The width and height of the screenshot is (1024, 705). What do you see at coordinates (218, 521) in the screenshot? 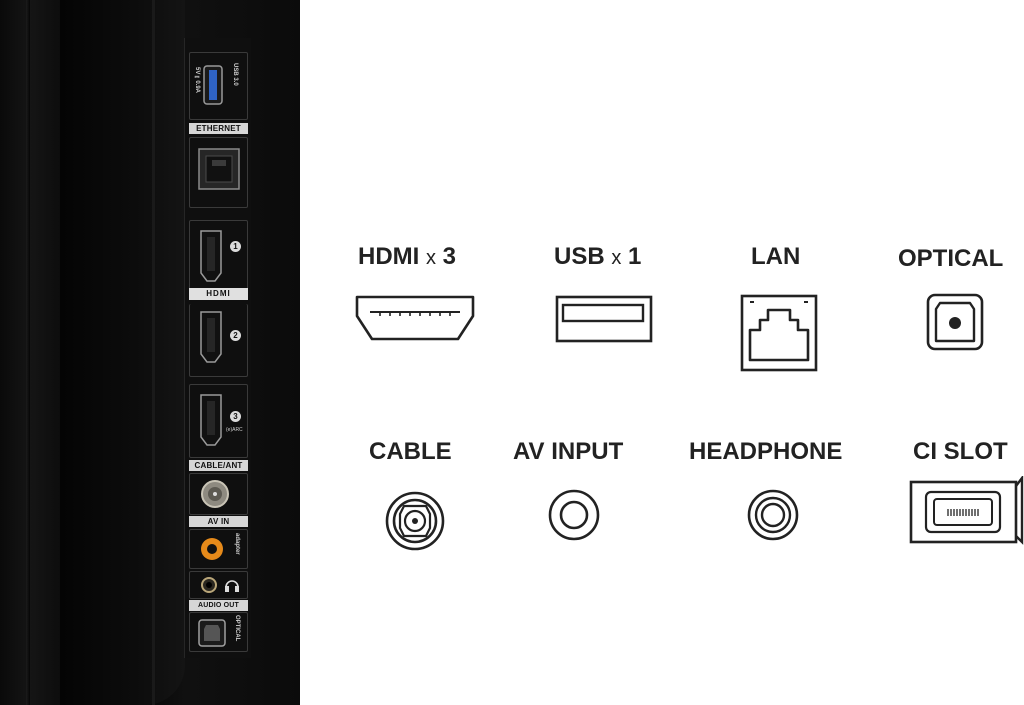
I see `av-in-label: AV IN` at bounding box center [218, 521].